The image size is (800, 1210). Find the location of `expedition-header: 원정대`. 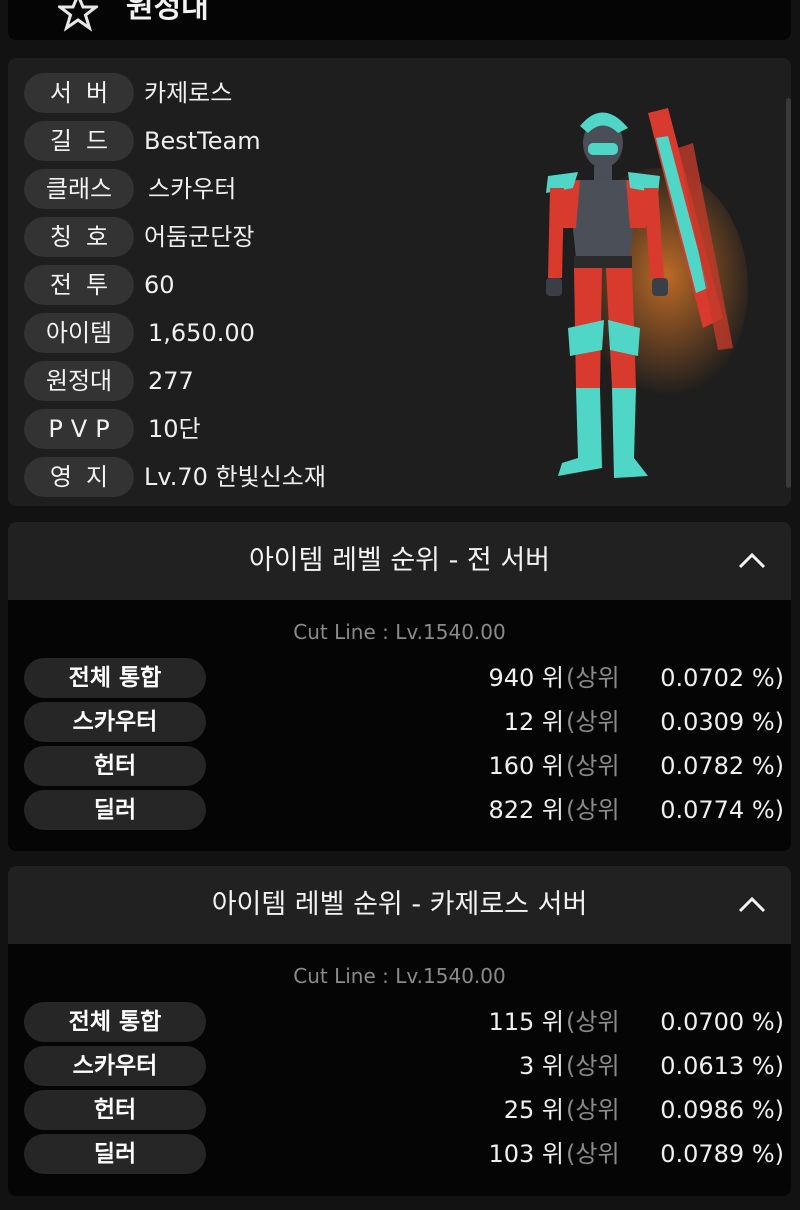

expedition-header: 원정대 is located at coordinates (399, 20).